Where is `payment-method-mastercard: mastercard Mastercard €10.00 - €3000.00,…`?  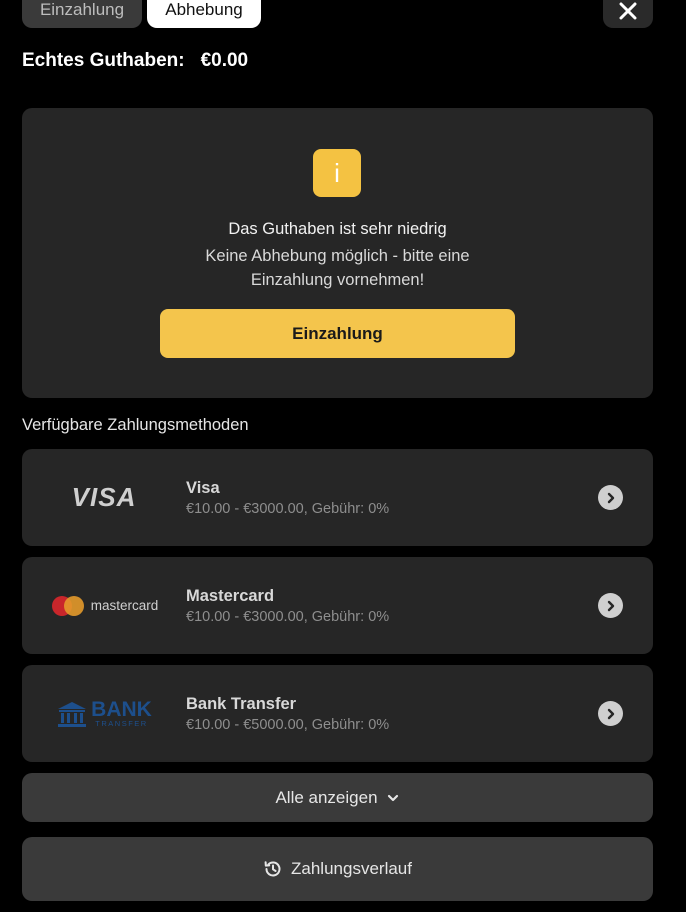
payment-method-mastercard: mastercard Mastercard €10.00 - €3000.00,… is located at coordinates (337, 605).